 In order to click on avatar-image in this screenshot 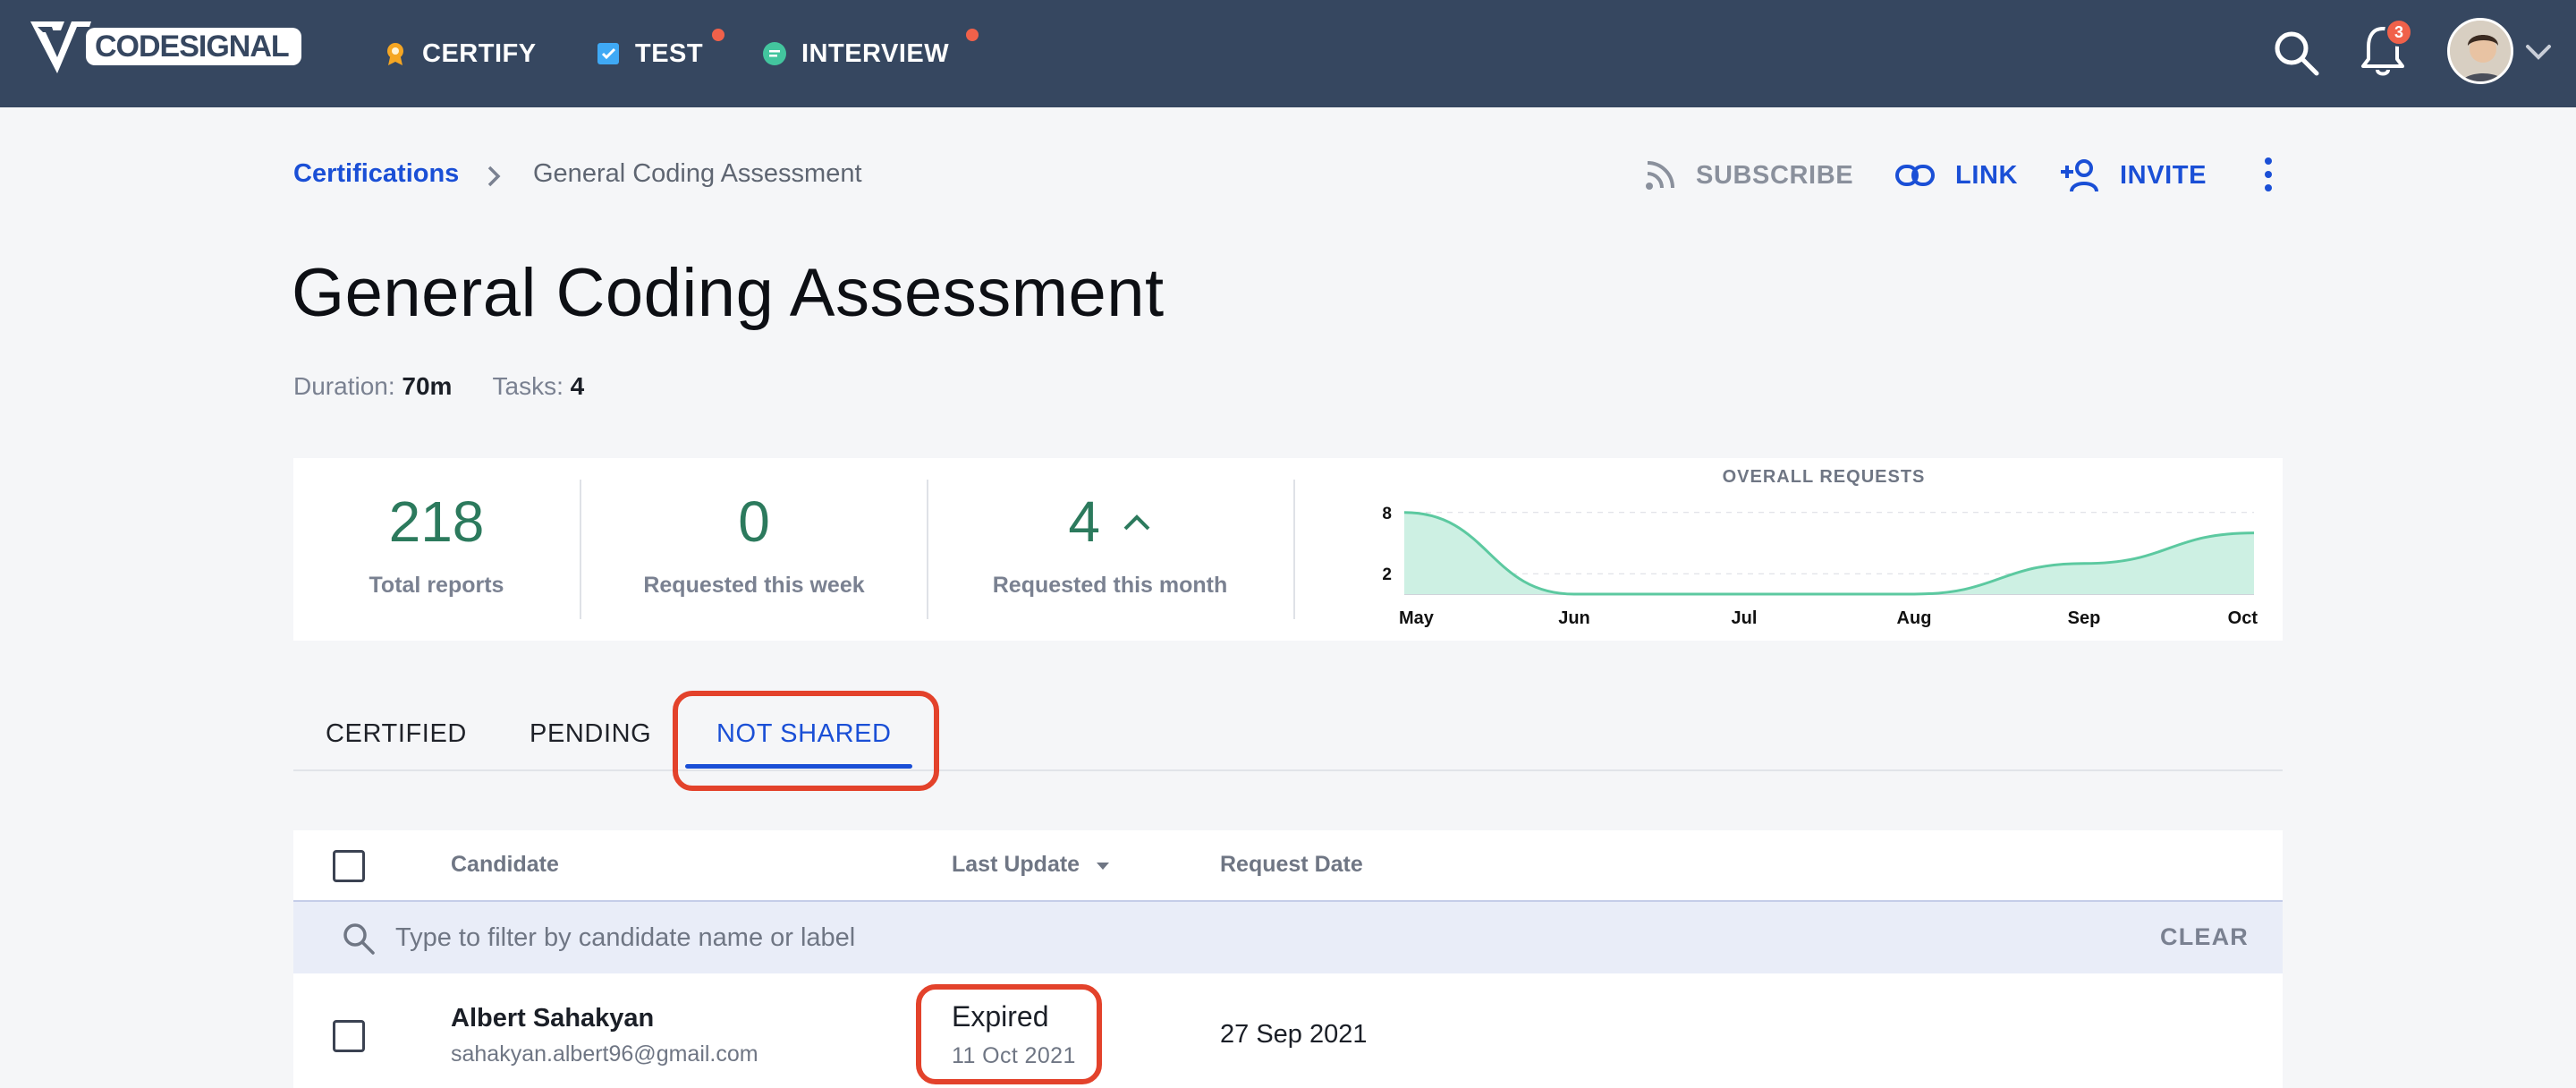, I will do `click(2480, 51)`.